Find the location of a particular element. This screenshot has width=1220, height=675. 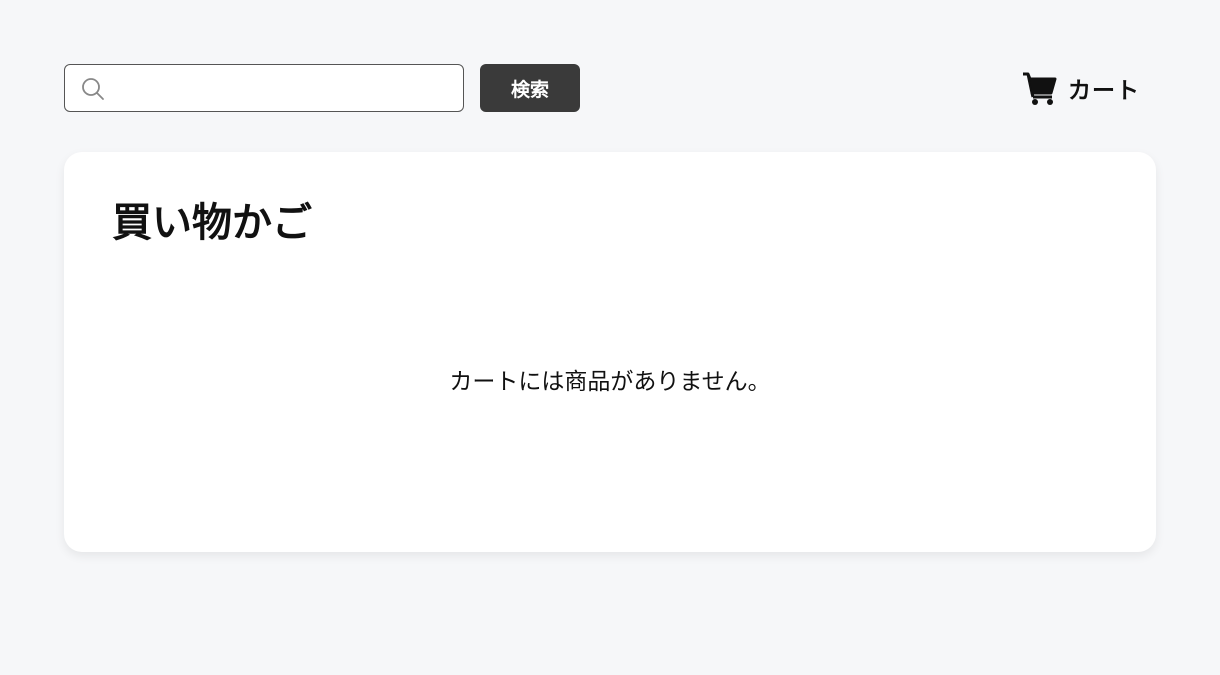

cart-label: カート is located at coordinates (1104, 91).